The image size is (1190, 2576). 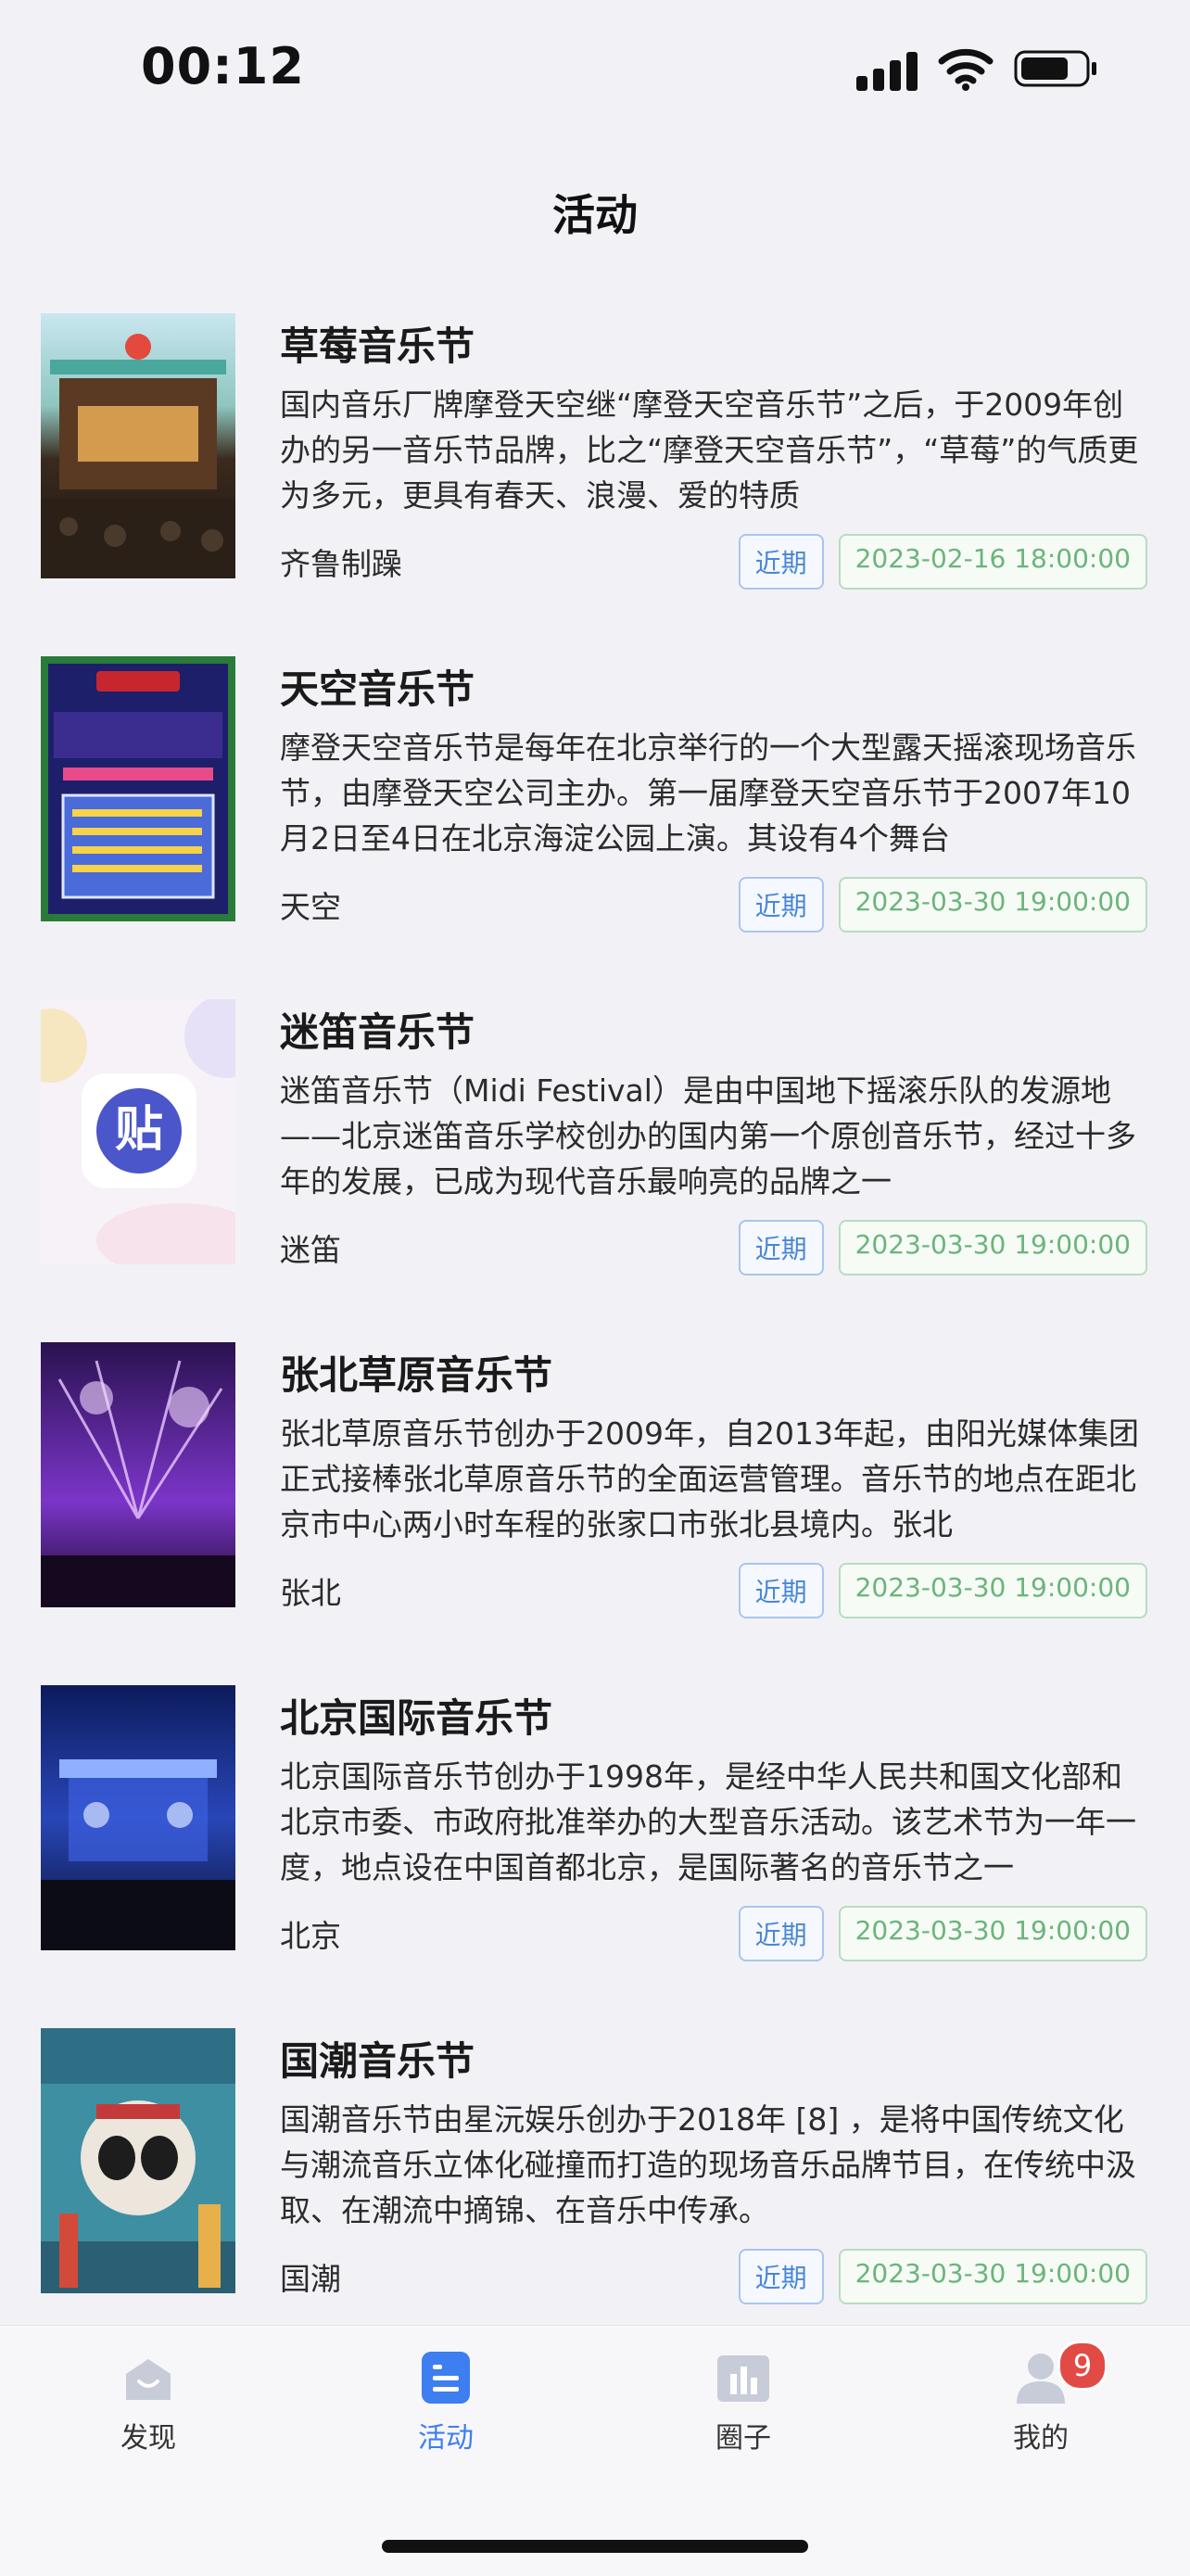 What do you see at coordinates (138, 446) in the screenshot?
I see `event-thumbnail-strawberry` at bounding box center [138, 446].